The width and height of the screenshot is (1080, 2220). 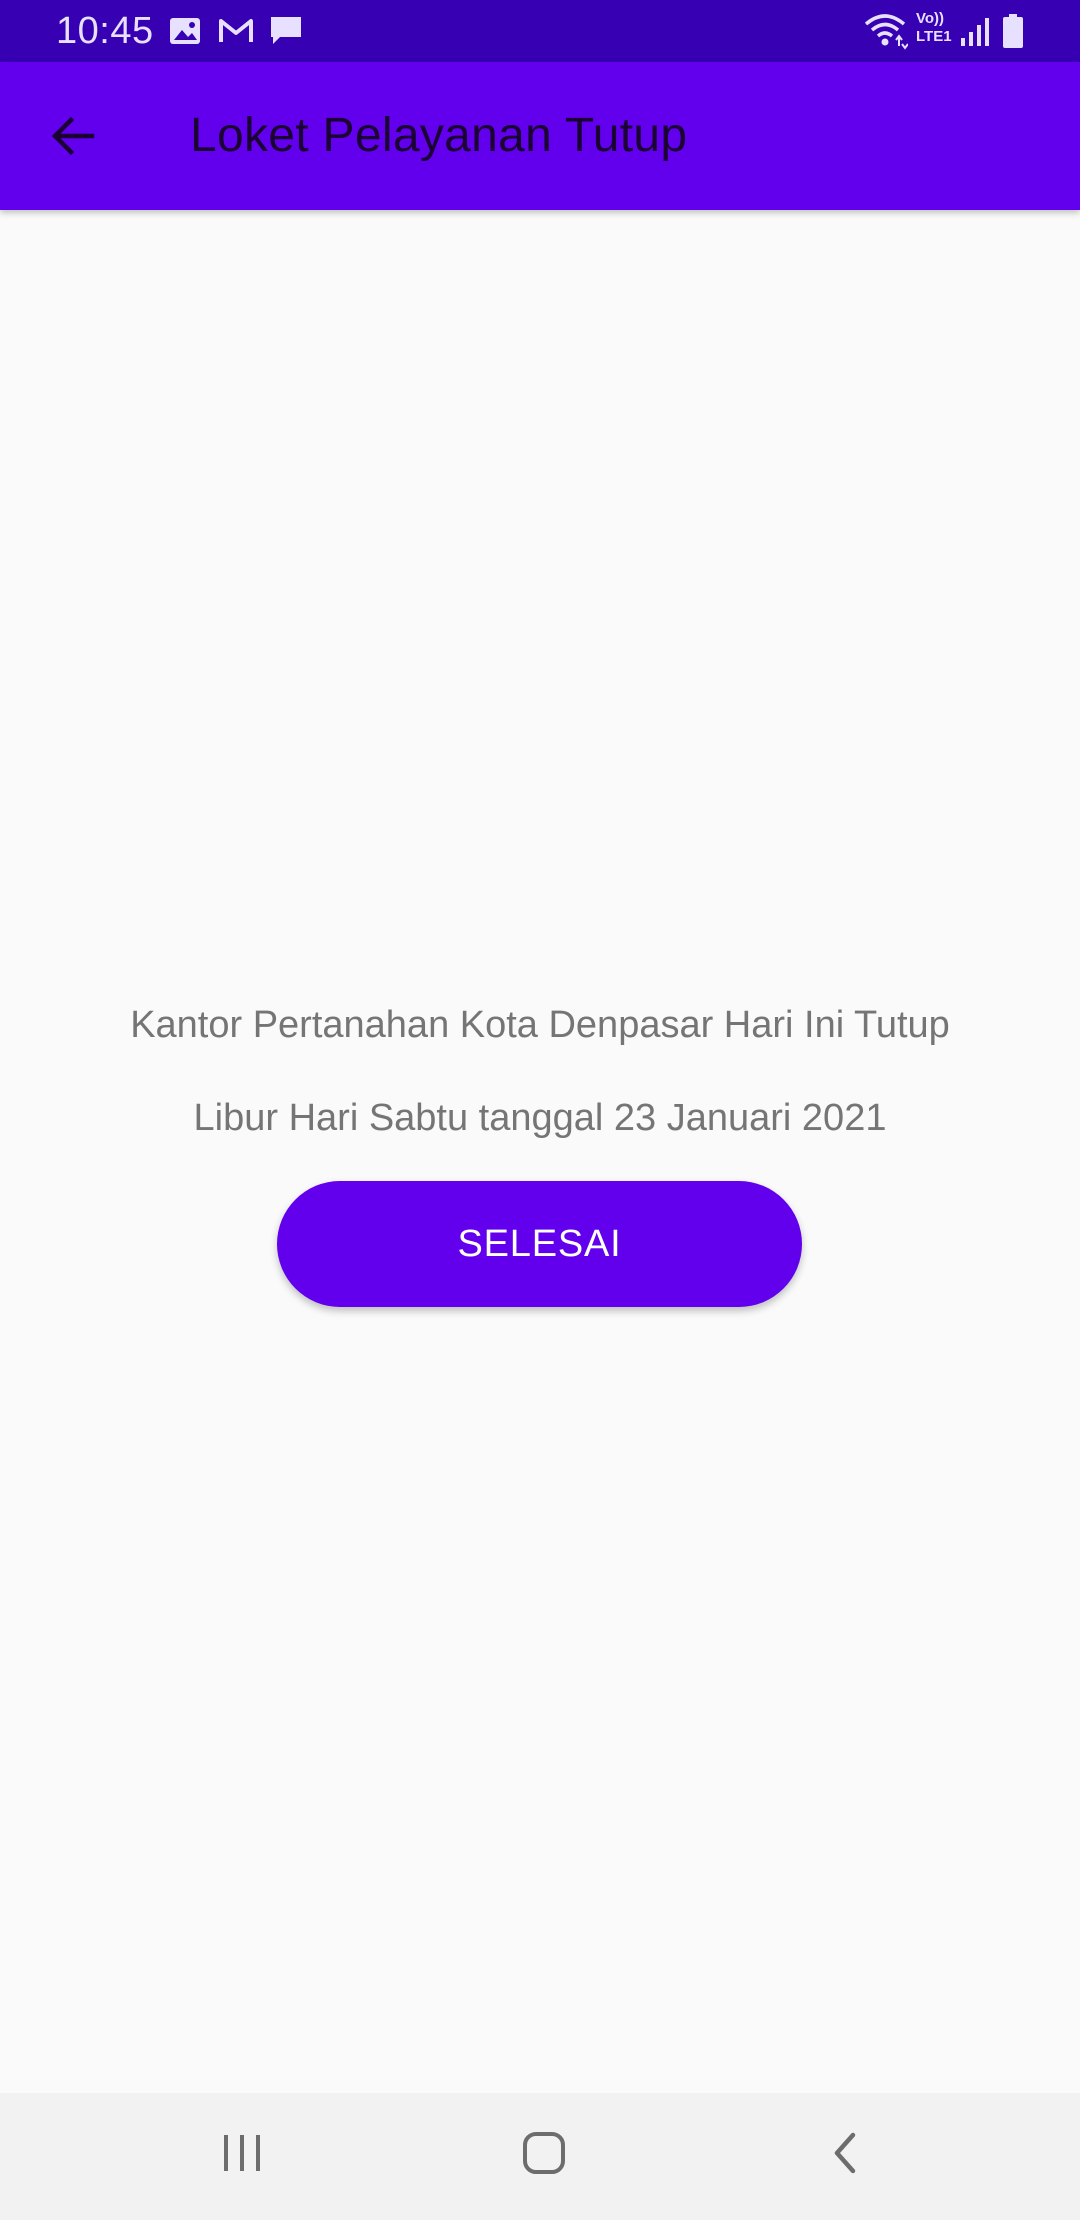 I want to click on app-bar: Loket Pelayanan Tutup, so click(x=540, y=136).